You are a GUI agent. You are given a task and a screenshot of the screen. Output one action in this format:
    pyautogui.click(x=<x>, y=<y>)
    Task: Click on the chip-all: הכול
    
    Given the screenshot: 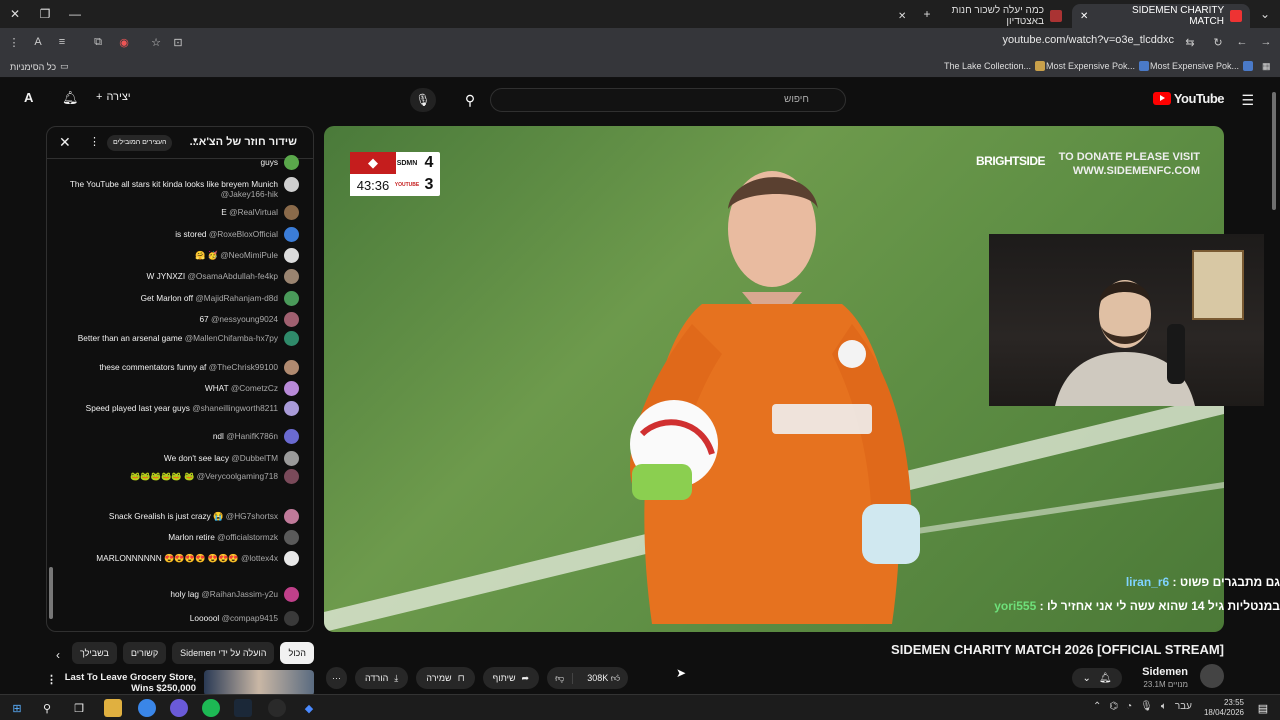 What is the action you would take?
    pyautogui.click(x=297, y=653)
    